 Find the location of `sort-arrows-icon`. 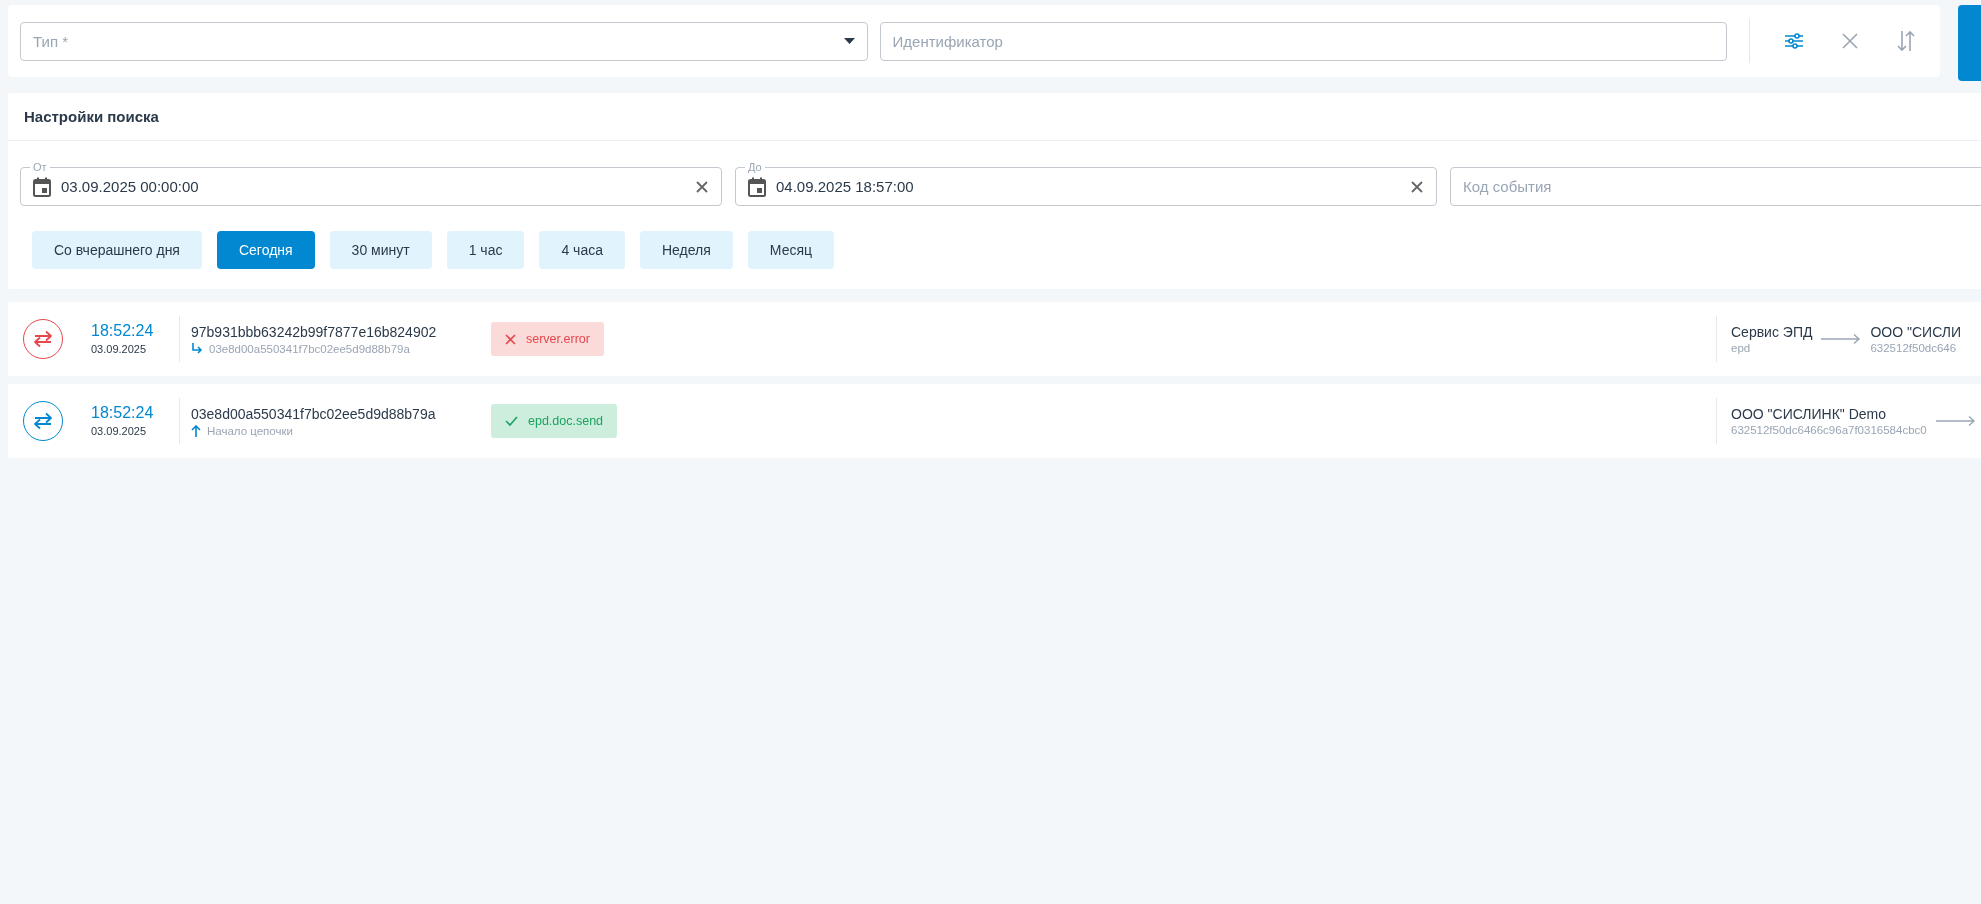

sort-arrows-icon is located at coordinates (1906, 41).